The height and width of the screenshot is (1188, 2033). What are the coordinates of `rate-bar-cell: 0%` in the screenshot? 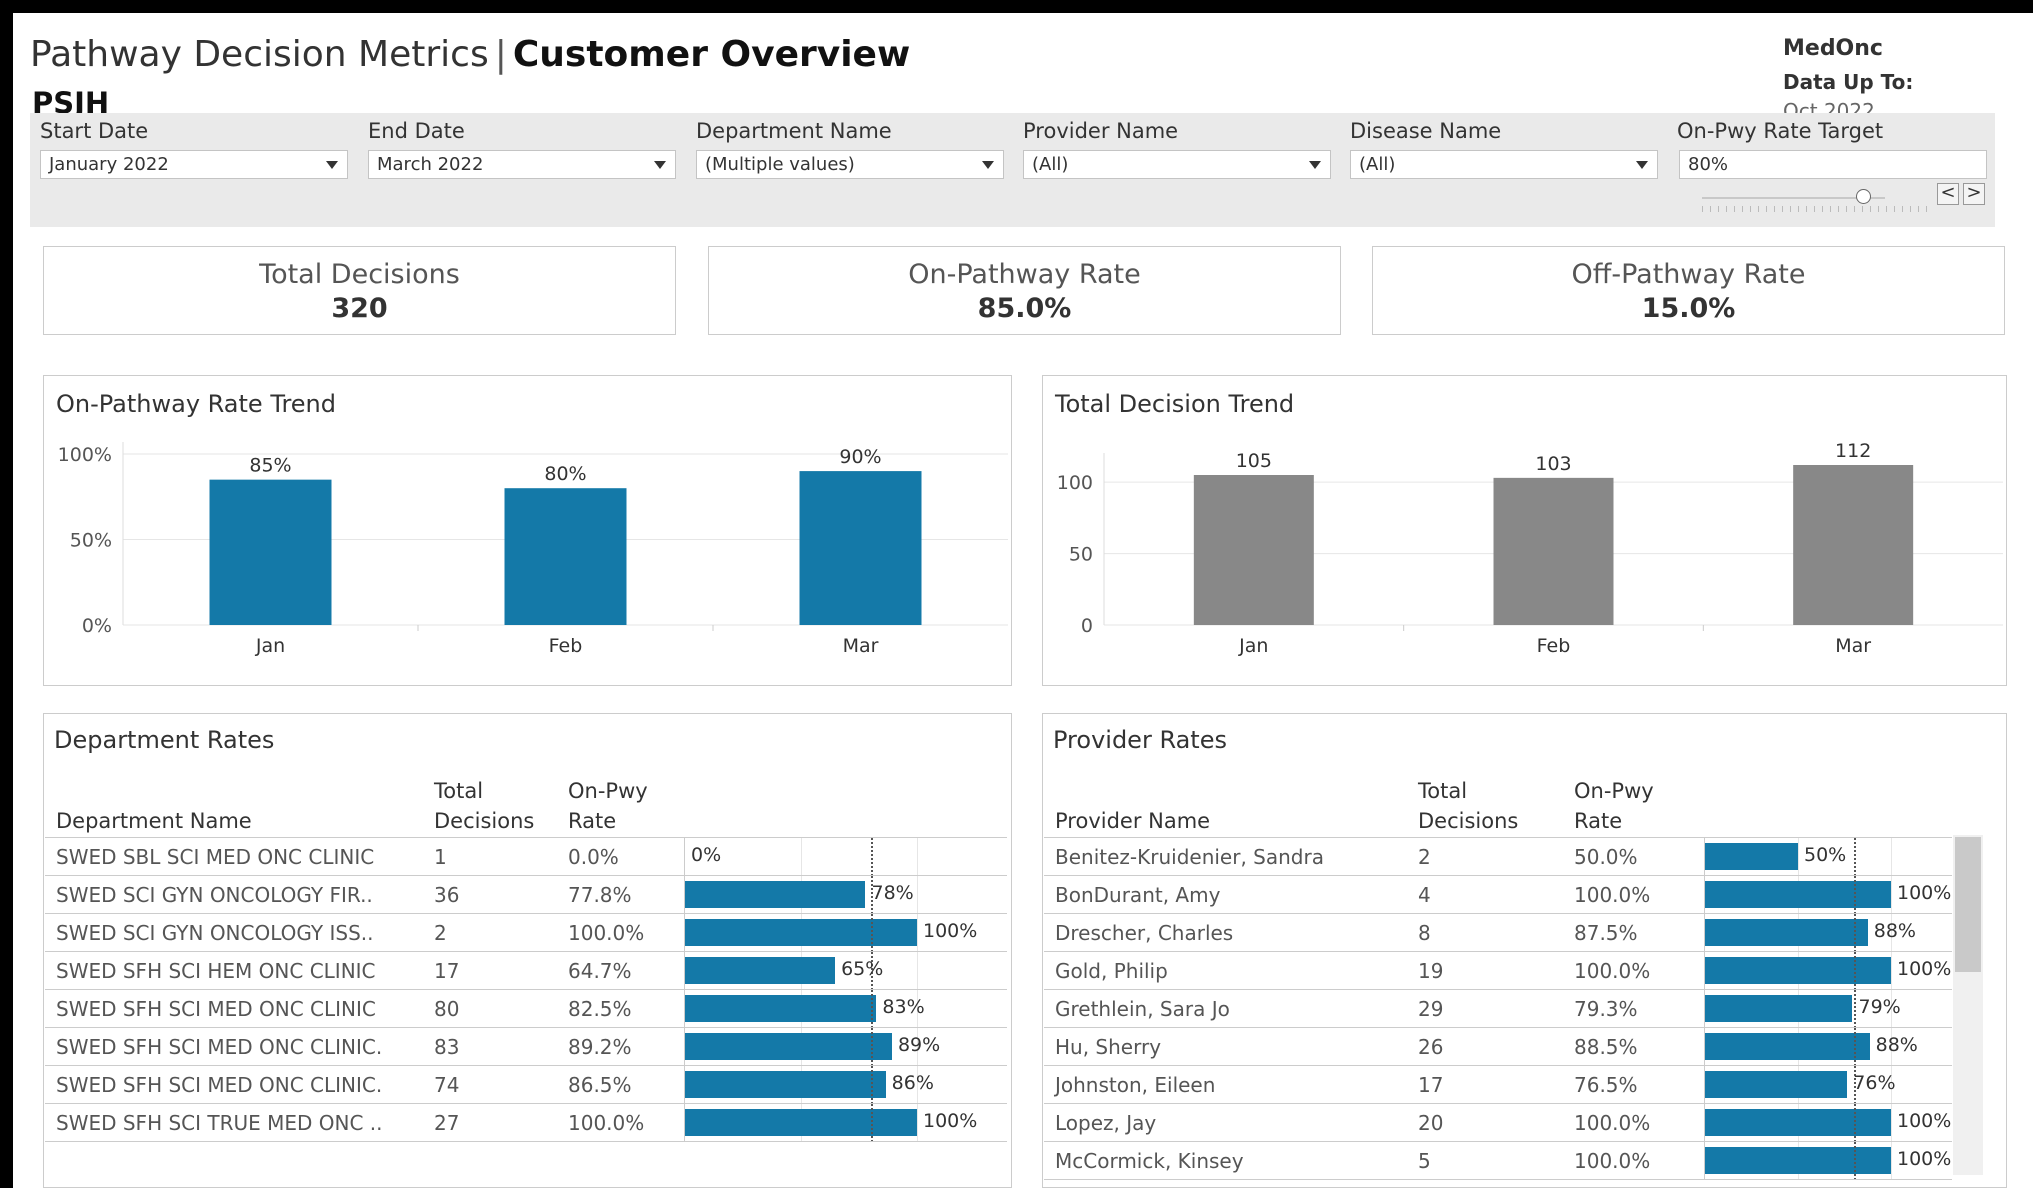 It's located at (846, 857).